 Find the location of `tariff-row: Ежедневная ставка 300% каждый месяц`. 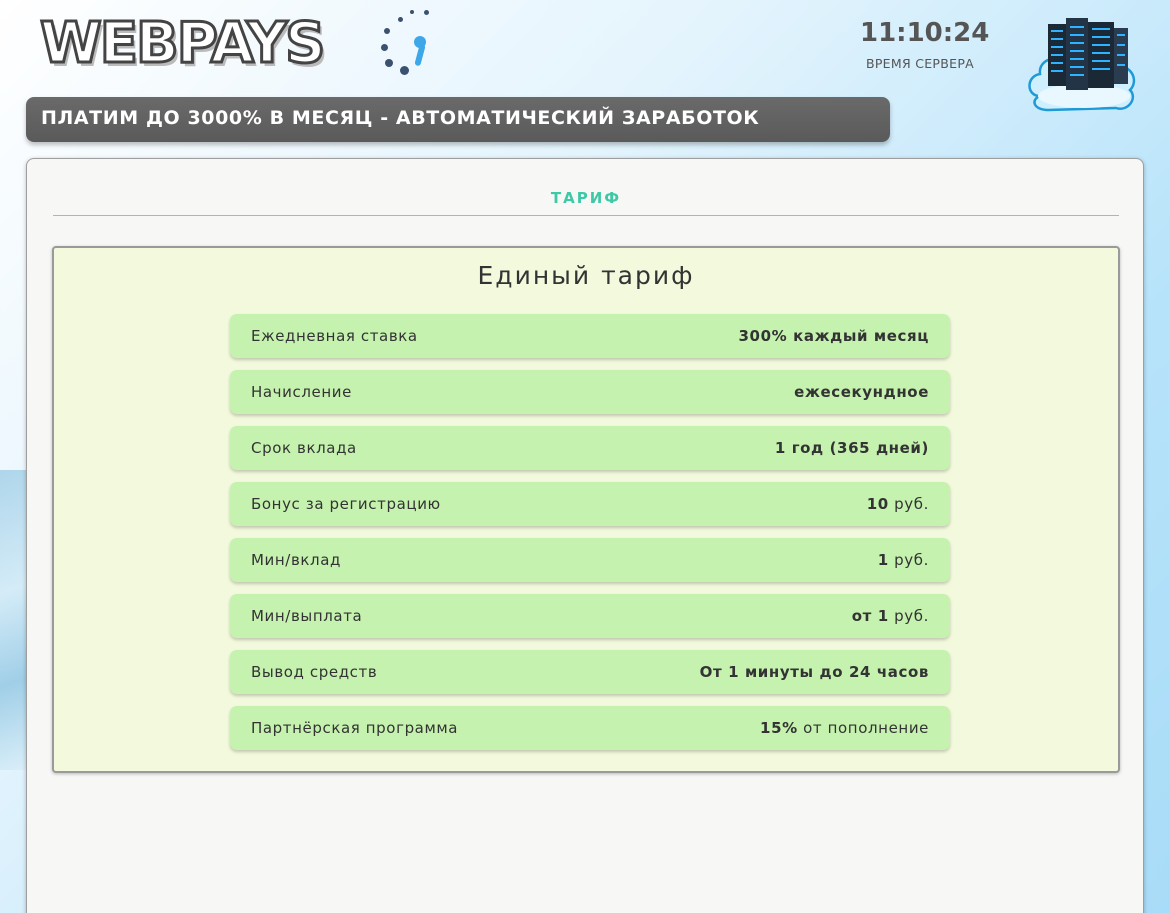

tariff-row: Ежедневная ставка 300% каждый месяц is located at coordinates (590, 336).